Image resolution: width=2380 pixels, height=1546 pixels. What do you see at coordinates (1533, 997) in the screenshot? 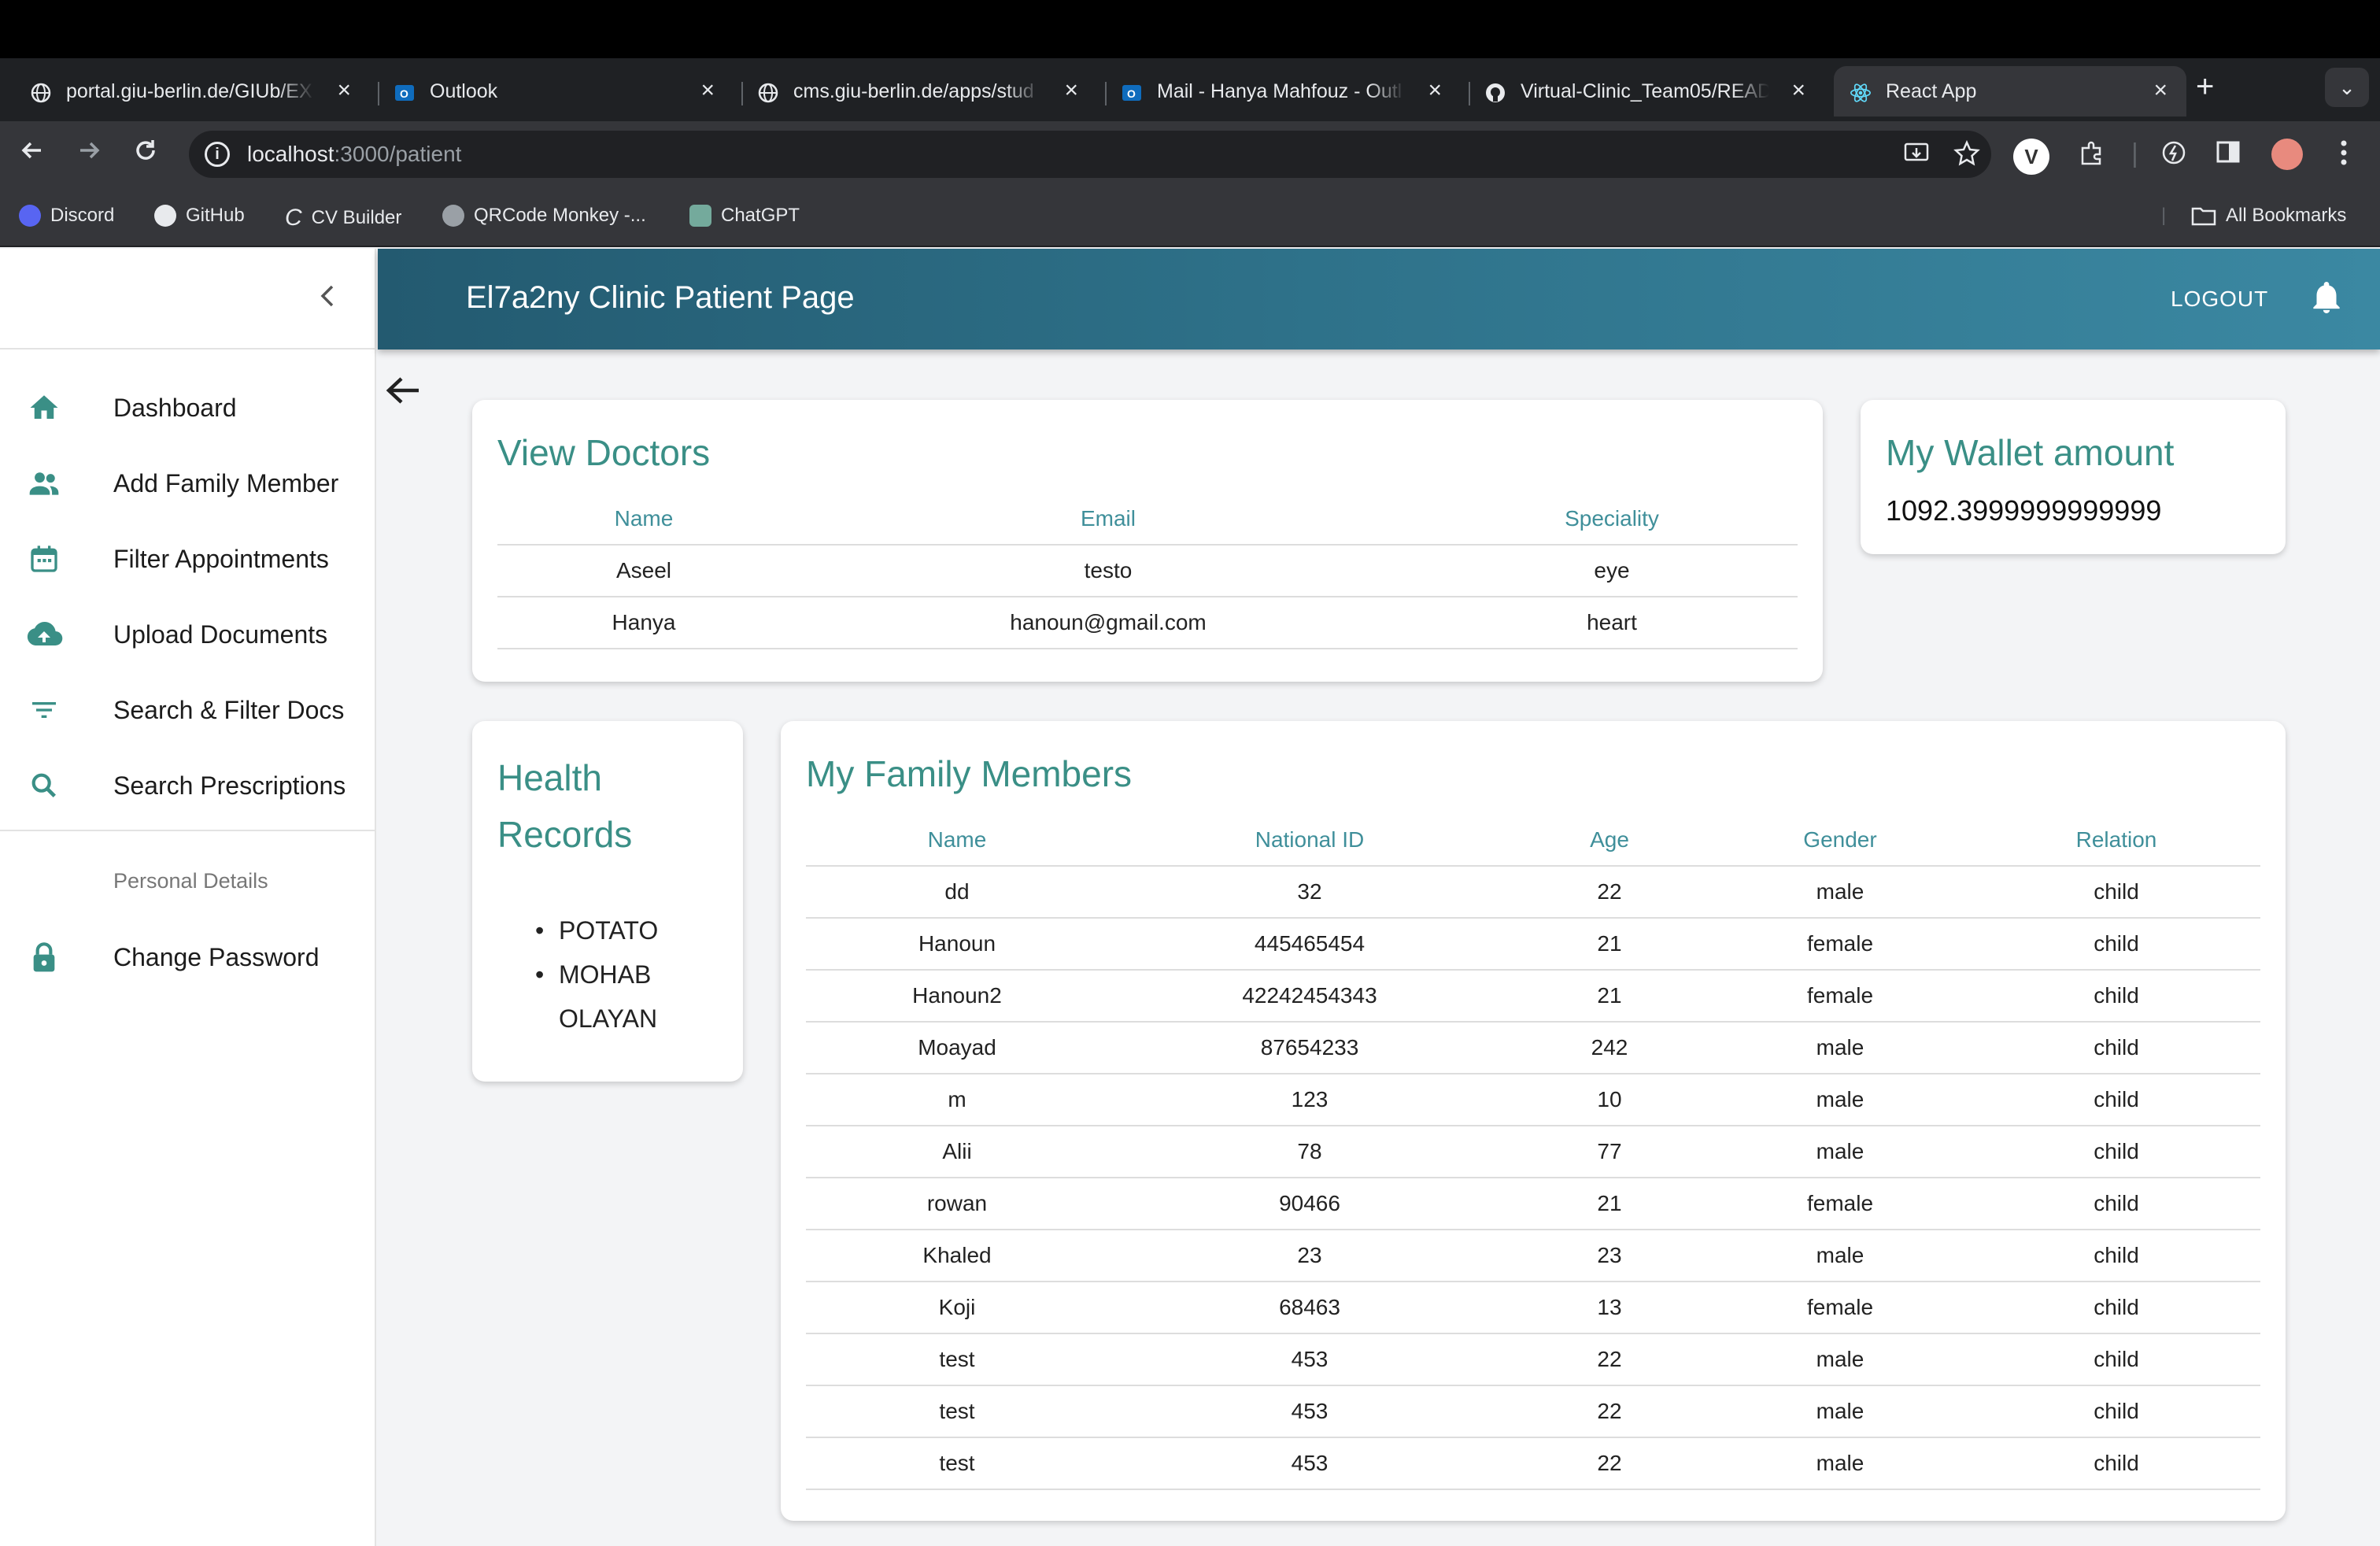
I see `table-row: Hanoun2 42242454343 21 female child` at bounding box center [1533, 997].